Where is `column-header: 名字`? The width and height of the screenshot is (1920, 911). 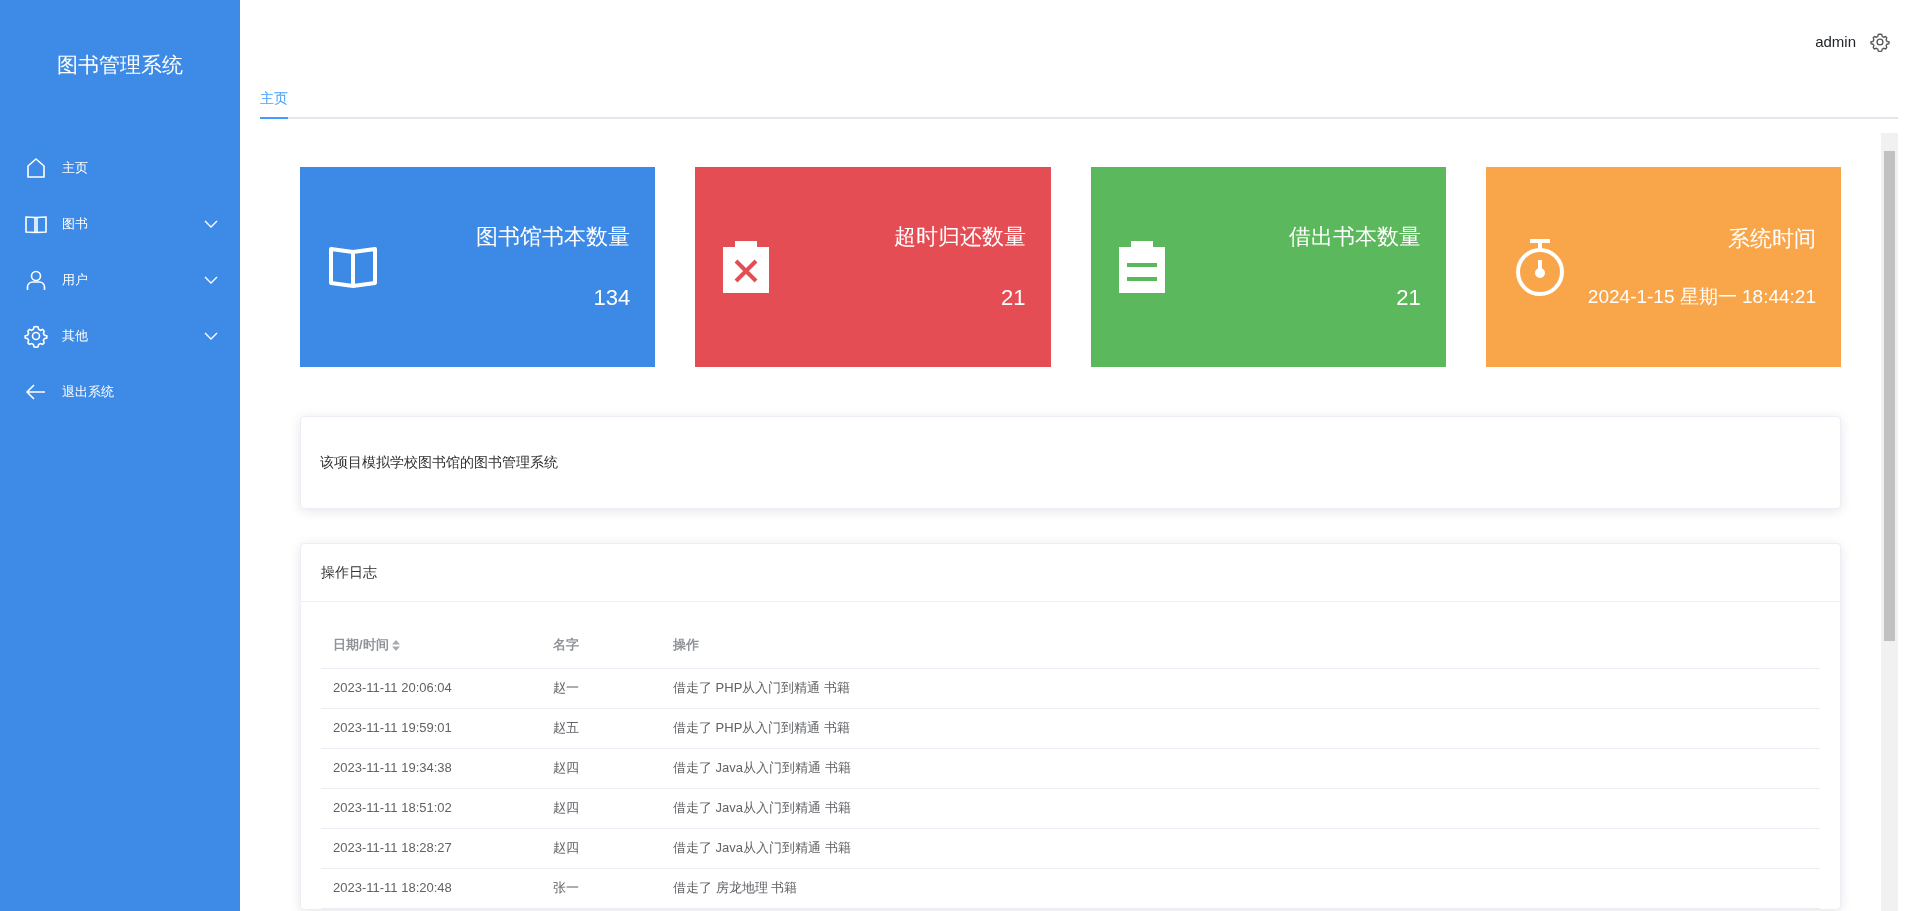 column-header: 名字 is located at coordinates (601, 645).